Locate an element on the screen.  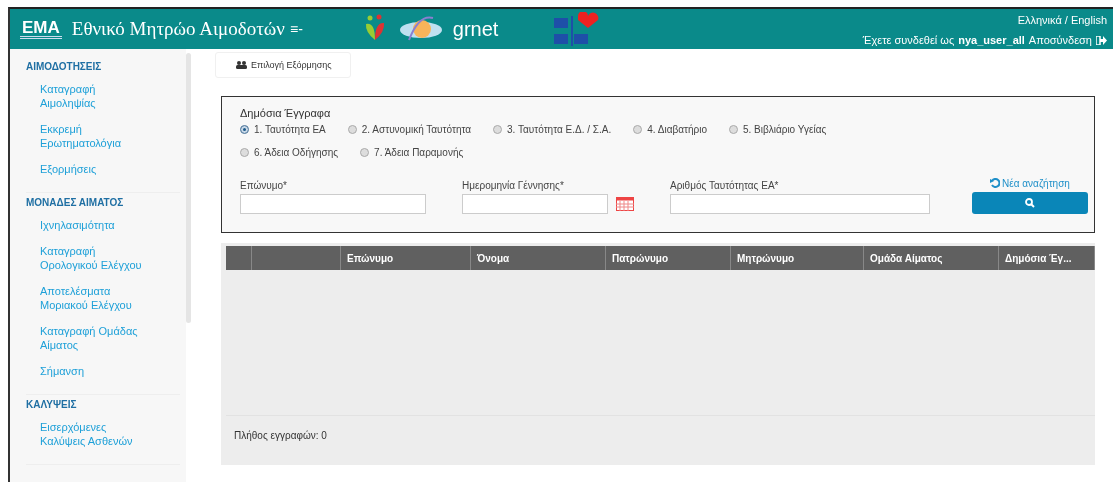
date-field is located at coordinates (535, 204).